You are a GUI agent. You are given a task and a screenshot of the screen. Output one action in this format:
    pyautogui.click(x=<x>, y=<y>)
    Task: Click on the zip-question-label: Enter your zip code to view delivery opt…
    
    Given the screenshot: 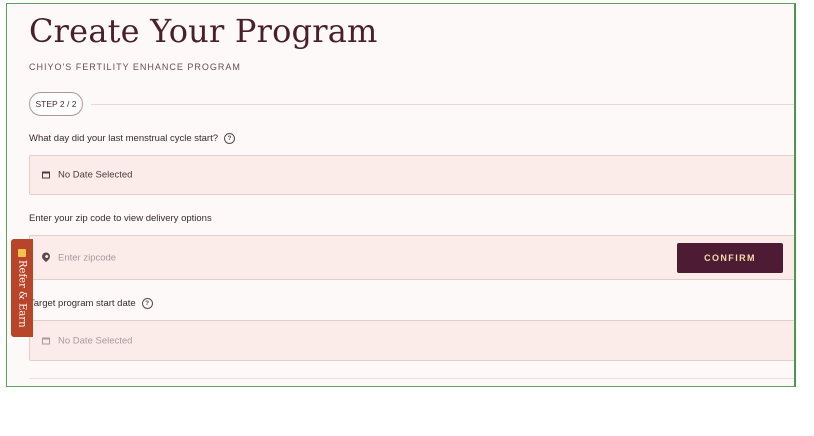 What is the action you would take?
    pyautogui.click(x=120, y=218)
    